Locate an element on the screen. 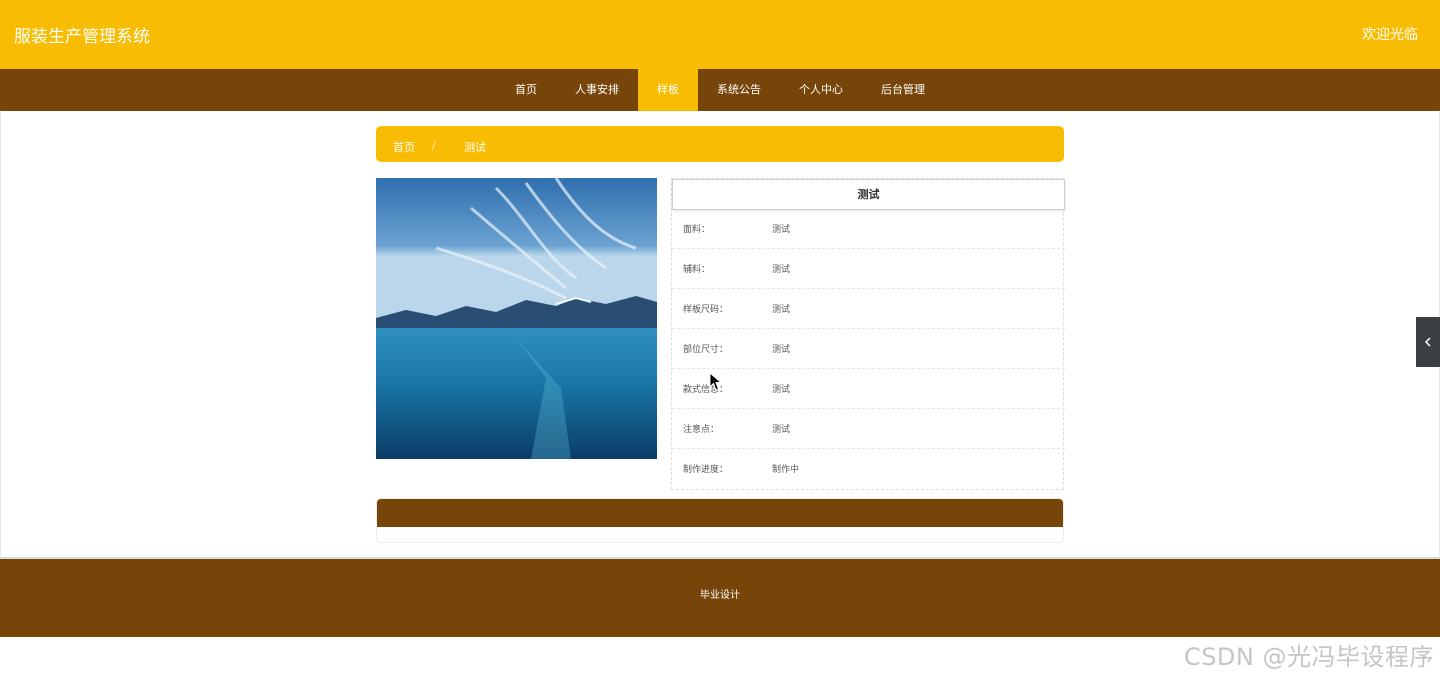  detail-row: 辅料： 测试 is located at coordinates (868, 269).